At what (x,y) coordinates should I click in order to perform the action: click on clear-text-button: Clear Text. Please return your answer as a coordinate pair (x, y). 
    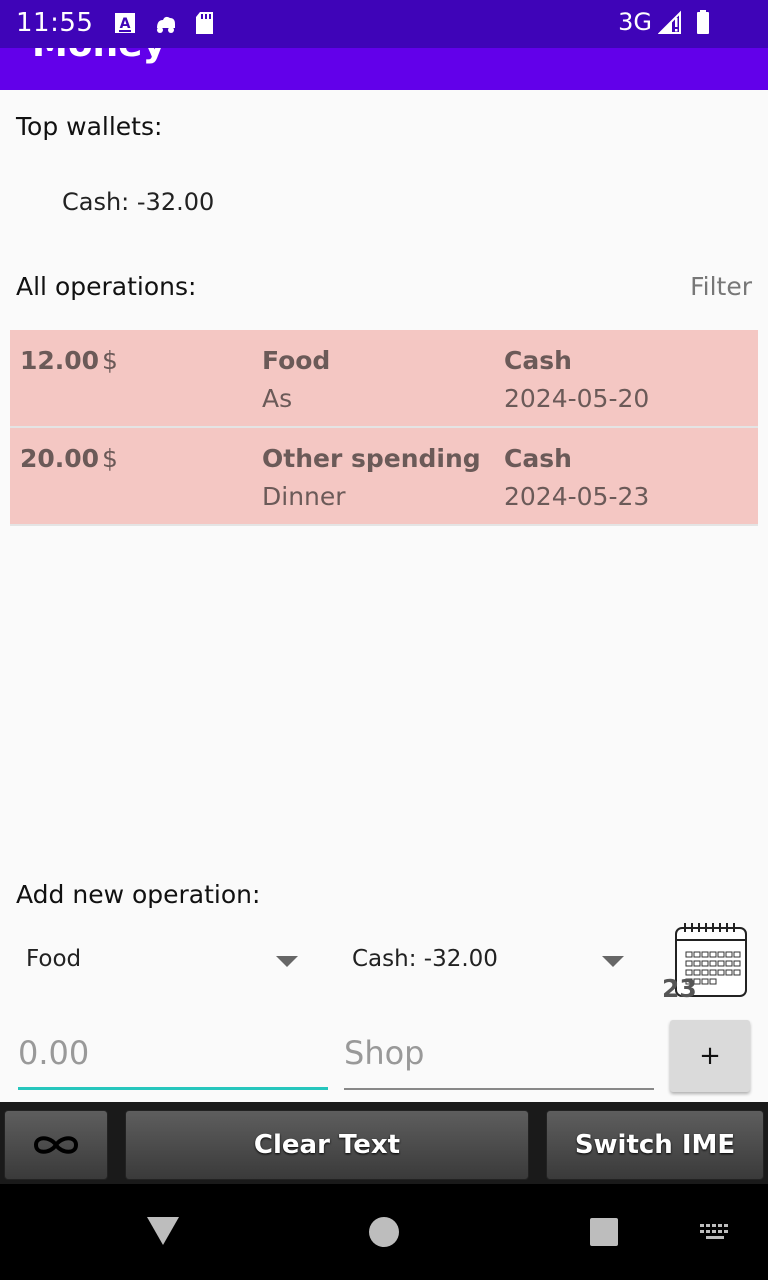
    Looking at the image, I should click on (327, 1145).